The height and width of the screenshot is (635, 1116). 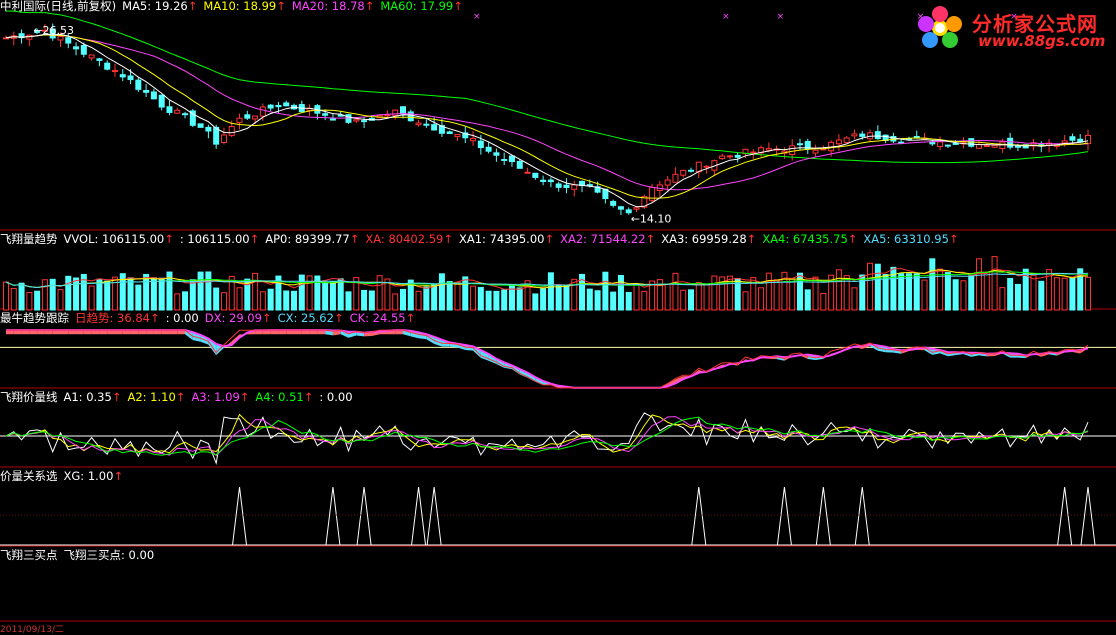 I want to click on high-price-label: ←26.53, so click(x=53, y=30).